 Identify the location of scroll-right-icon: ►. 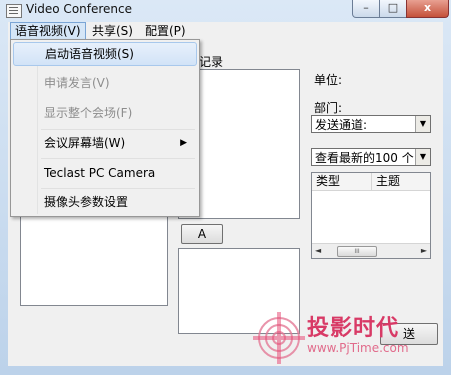
(424, 250).